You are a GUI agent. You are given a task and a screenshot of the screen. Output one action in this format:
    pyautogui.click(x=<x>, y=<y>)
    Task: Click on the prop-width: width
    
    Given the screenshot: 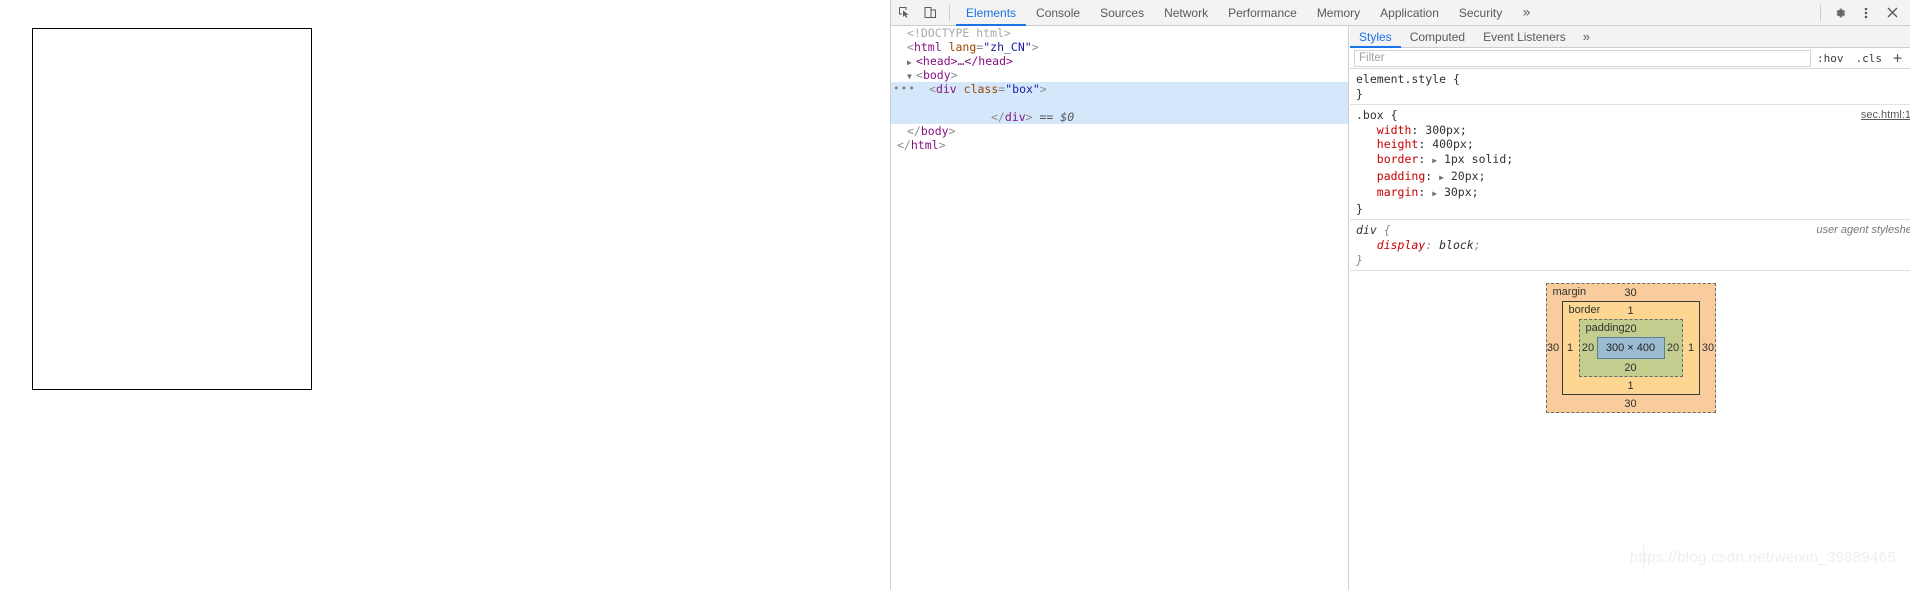 What is the action you would take?
    pyautogui.click(x=1394, y=130)
    